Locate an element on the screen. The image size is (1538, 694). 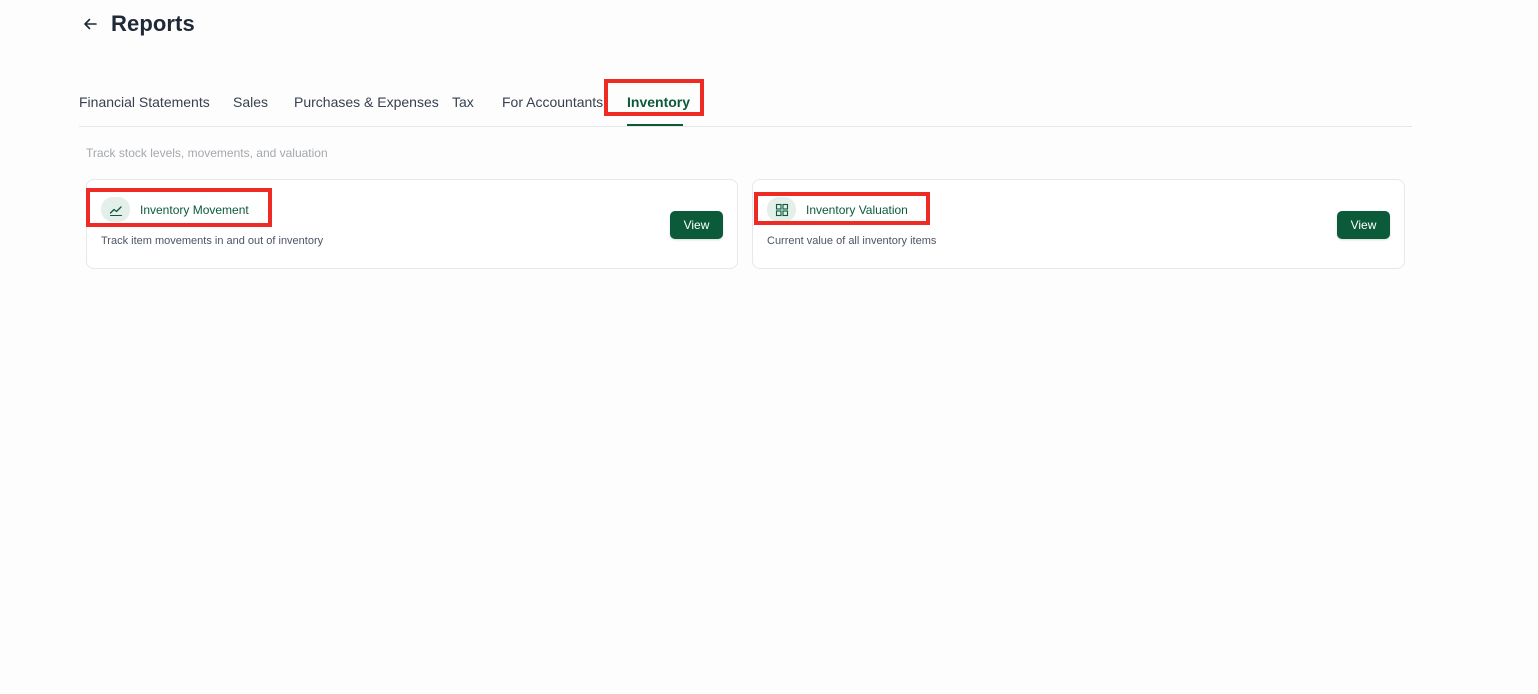
back-button is located at coordinates (90, 24).